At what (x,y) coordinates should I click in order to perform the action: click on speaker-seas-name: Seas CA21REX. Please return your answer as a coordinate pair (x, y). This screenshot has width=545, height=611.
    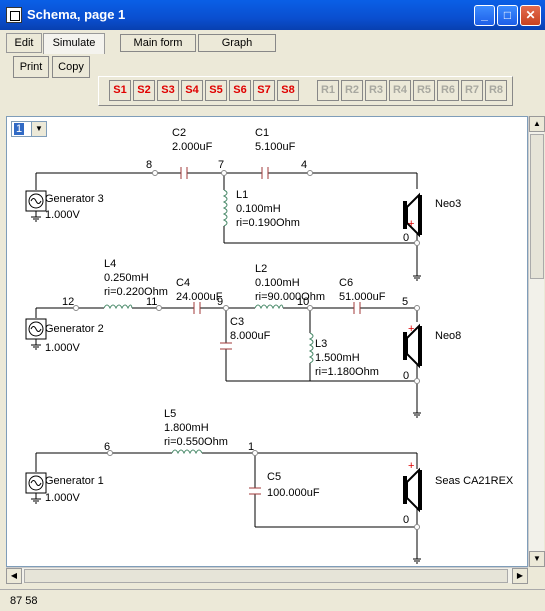
    Looking at the image, I should click on (474, 481).